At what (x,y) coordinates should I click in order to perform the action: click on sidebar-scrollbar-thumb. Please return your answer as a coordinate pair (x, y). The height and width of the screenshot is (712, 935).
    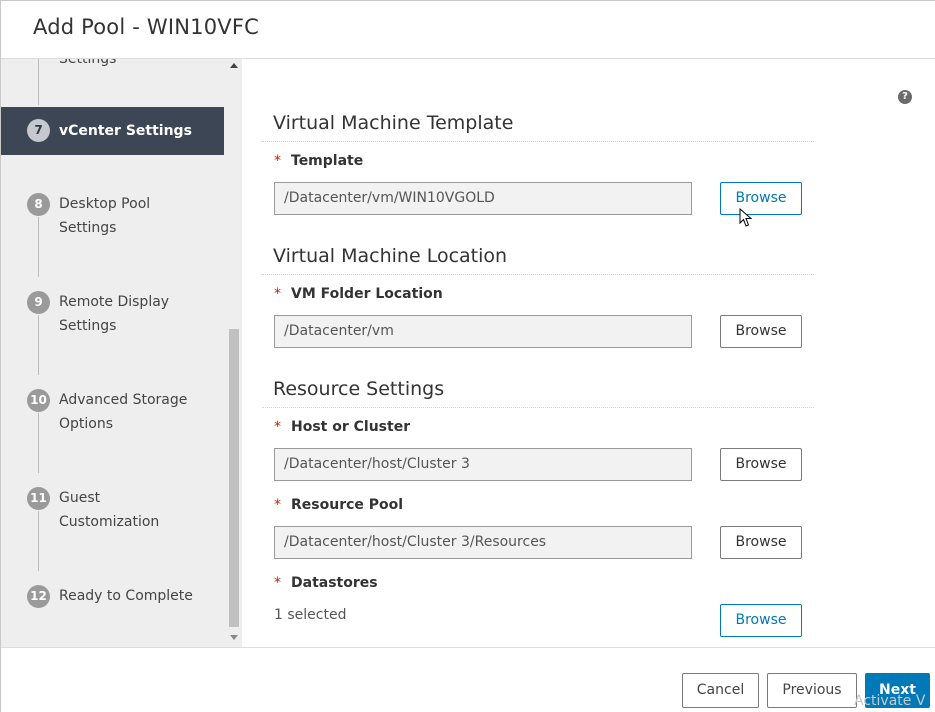
    Looking at the image, I should click on (234, 478).